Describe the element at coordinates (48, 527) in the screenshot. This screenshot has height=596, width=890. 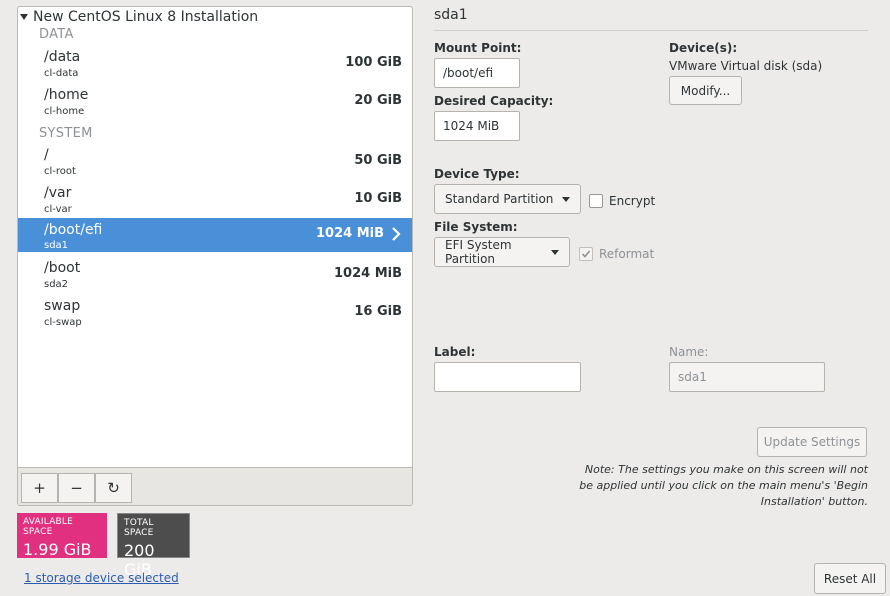
I see `available-space-caption: AVAILABLE SPACE` at that location.